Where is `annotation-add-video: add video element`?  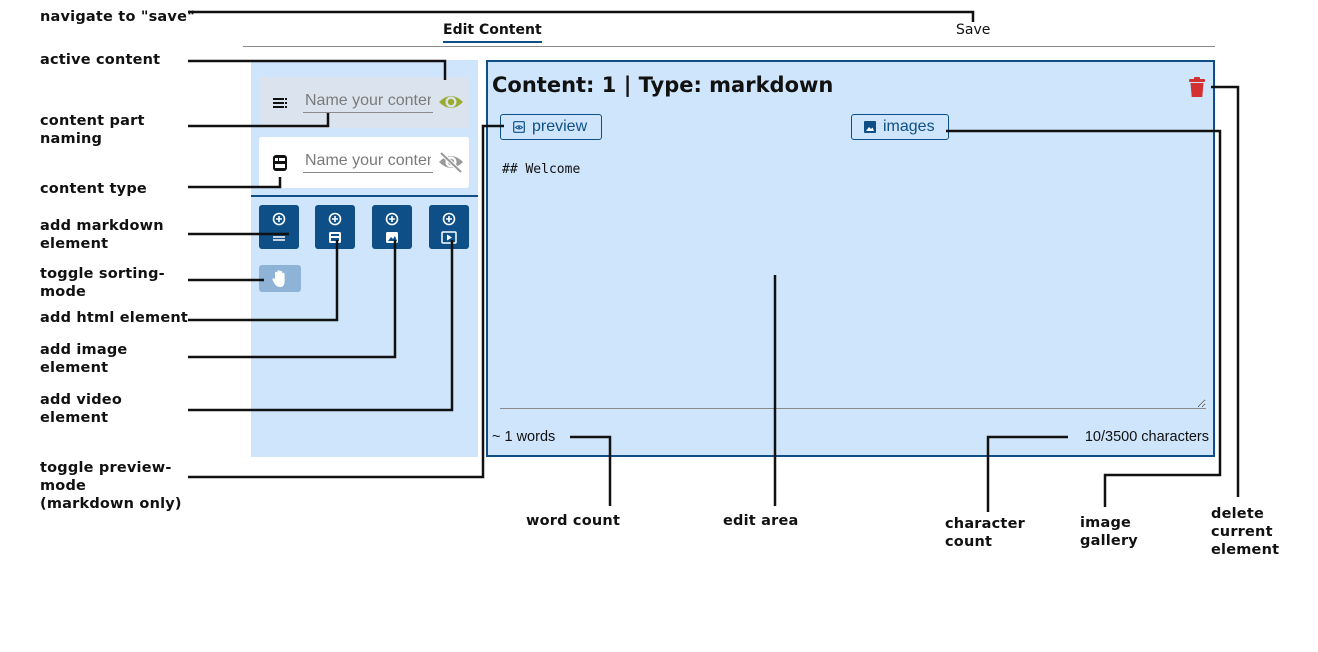 annotation-add-video: add video element is located at coordinates (81, 409).